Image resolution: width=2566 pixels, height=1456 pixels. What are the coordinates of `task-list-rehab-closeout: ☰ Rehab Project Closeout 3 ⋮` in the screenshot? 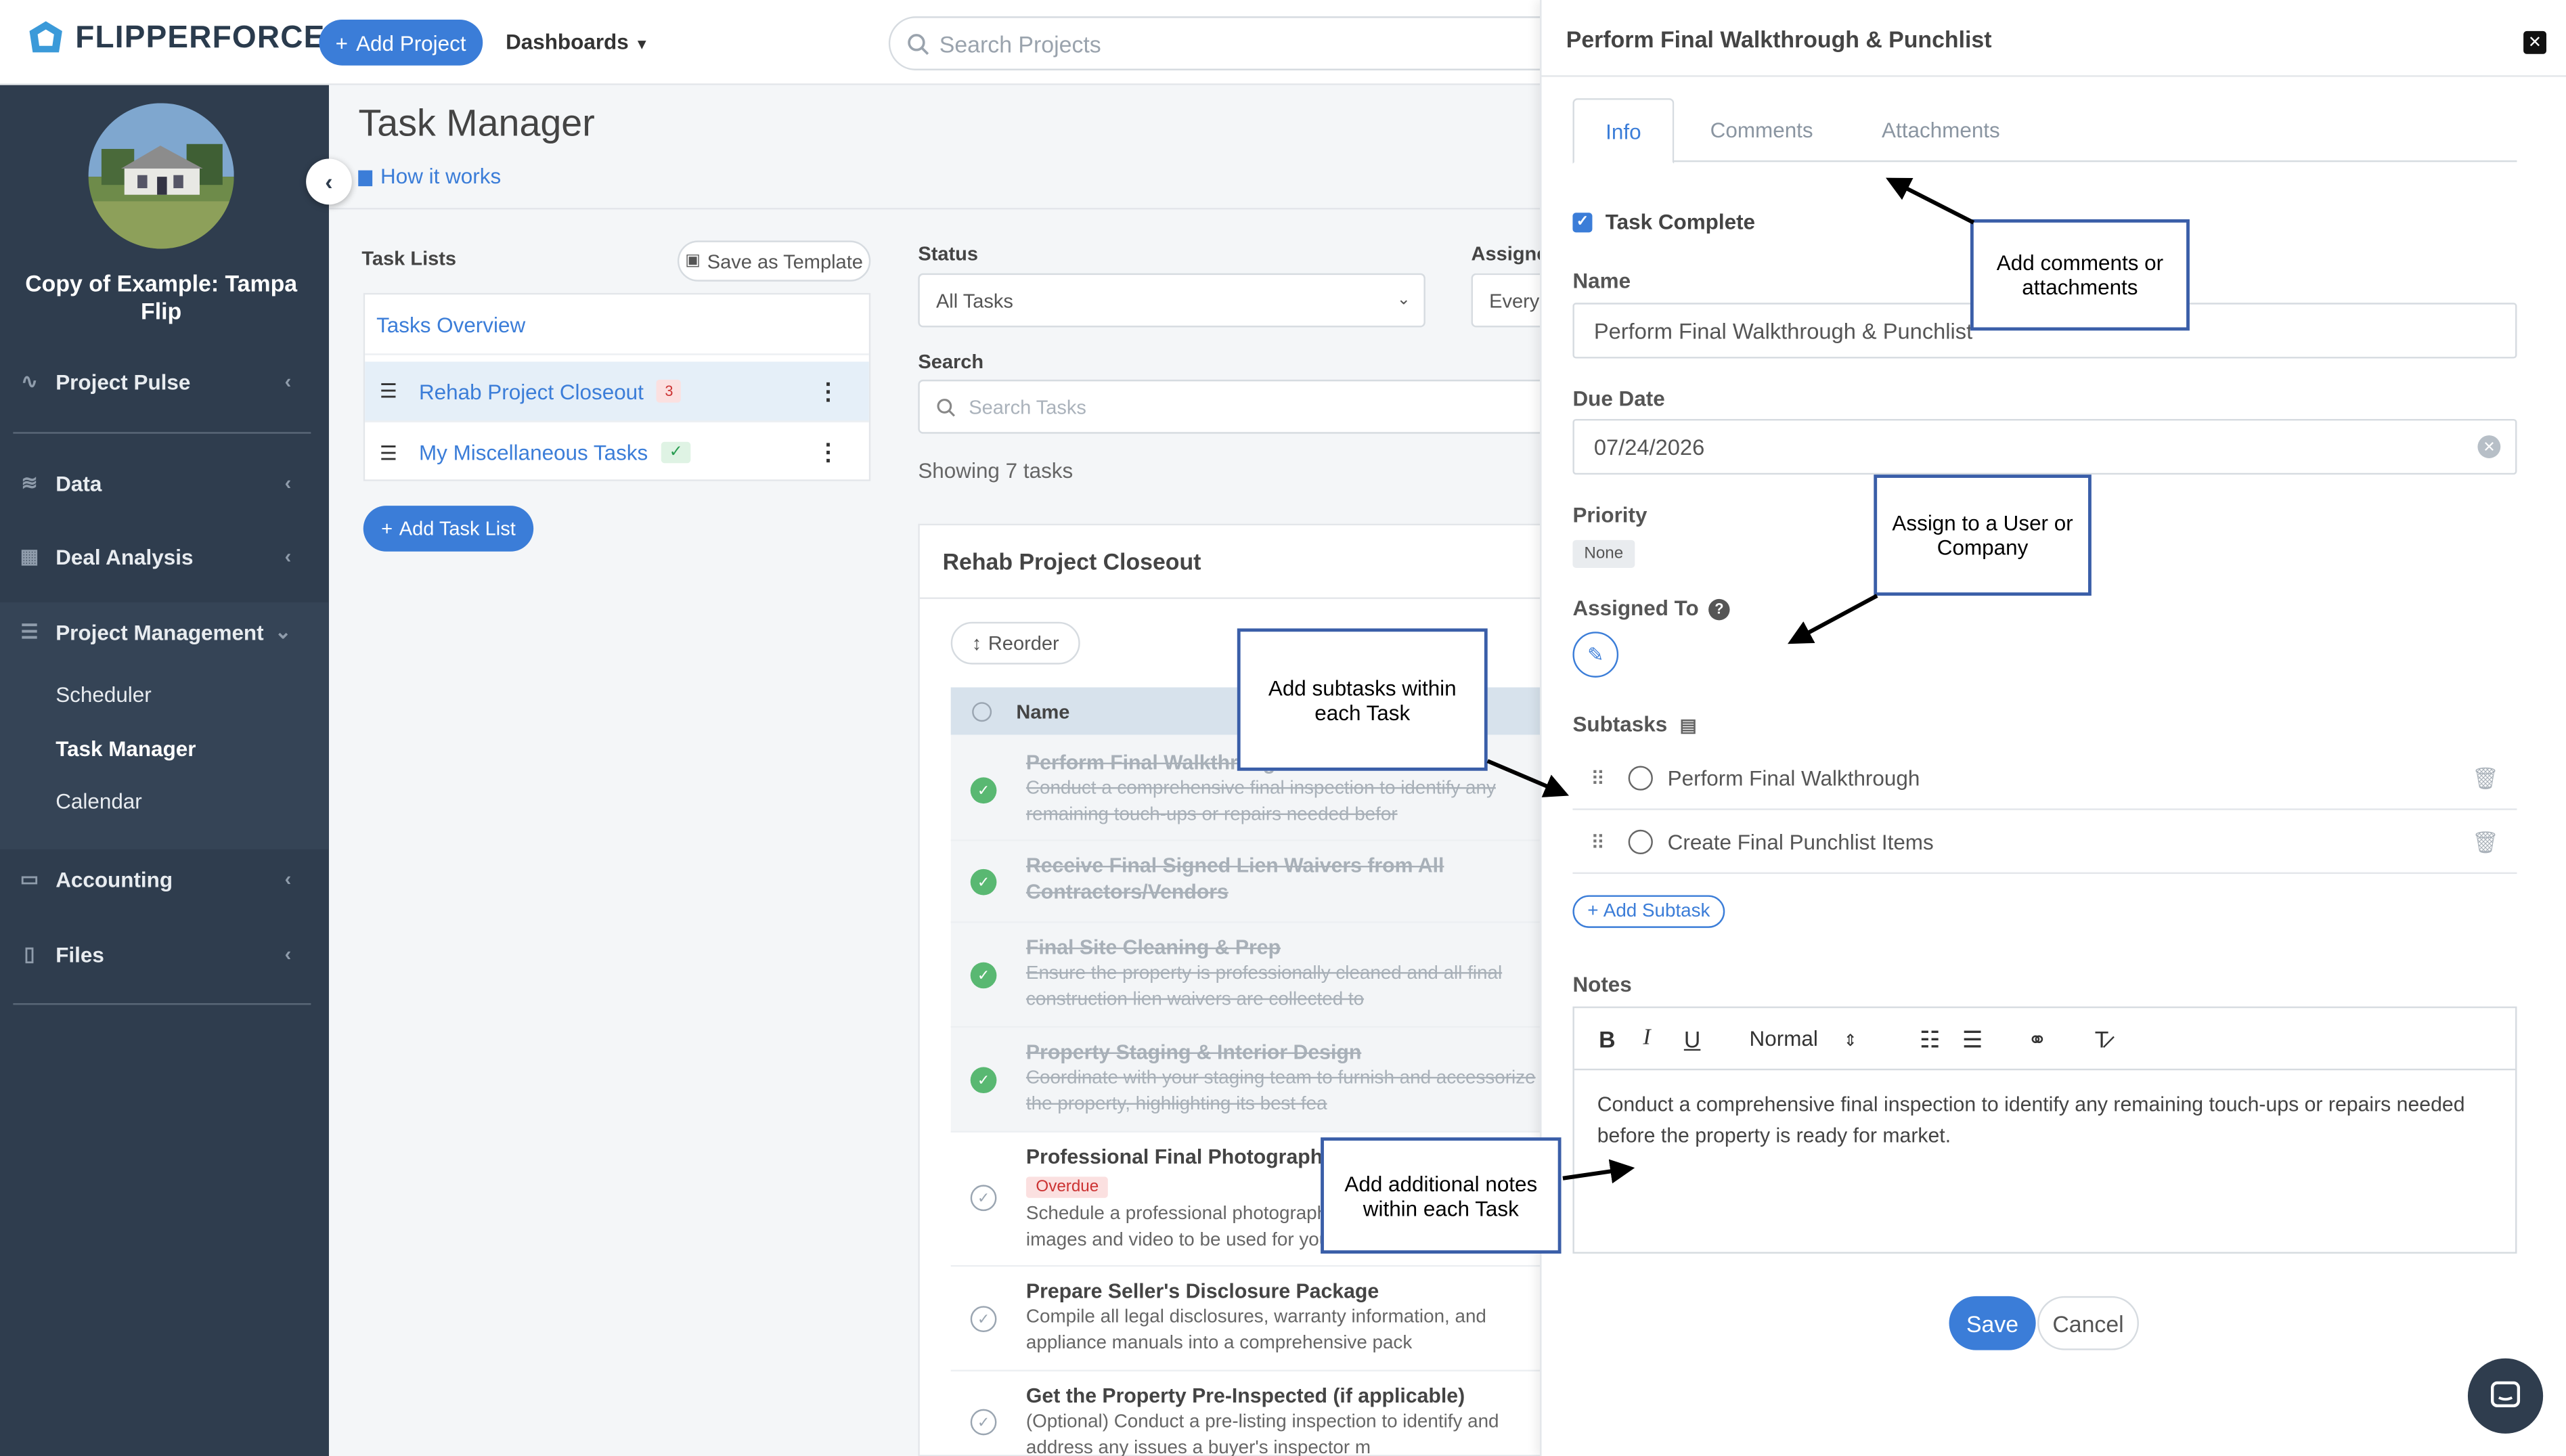 It's located at (617, 391).